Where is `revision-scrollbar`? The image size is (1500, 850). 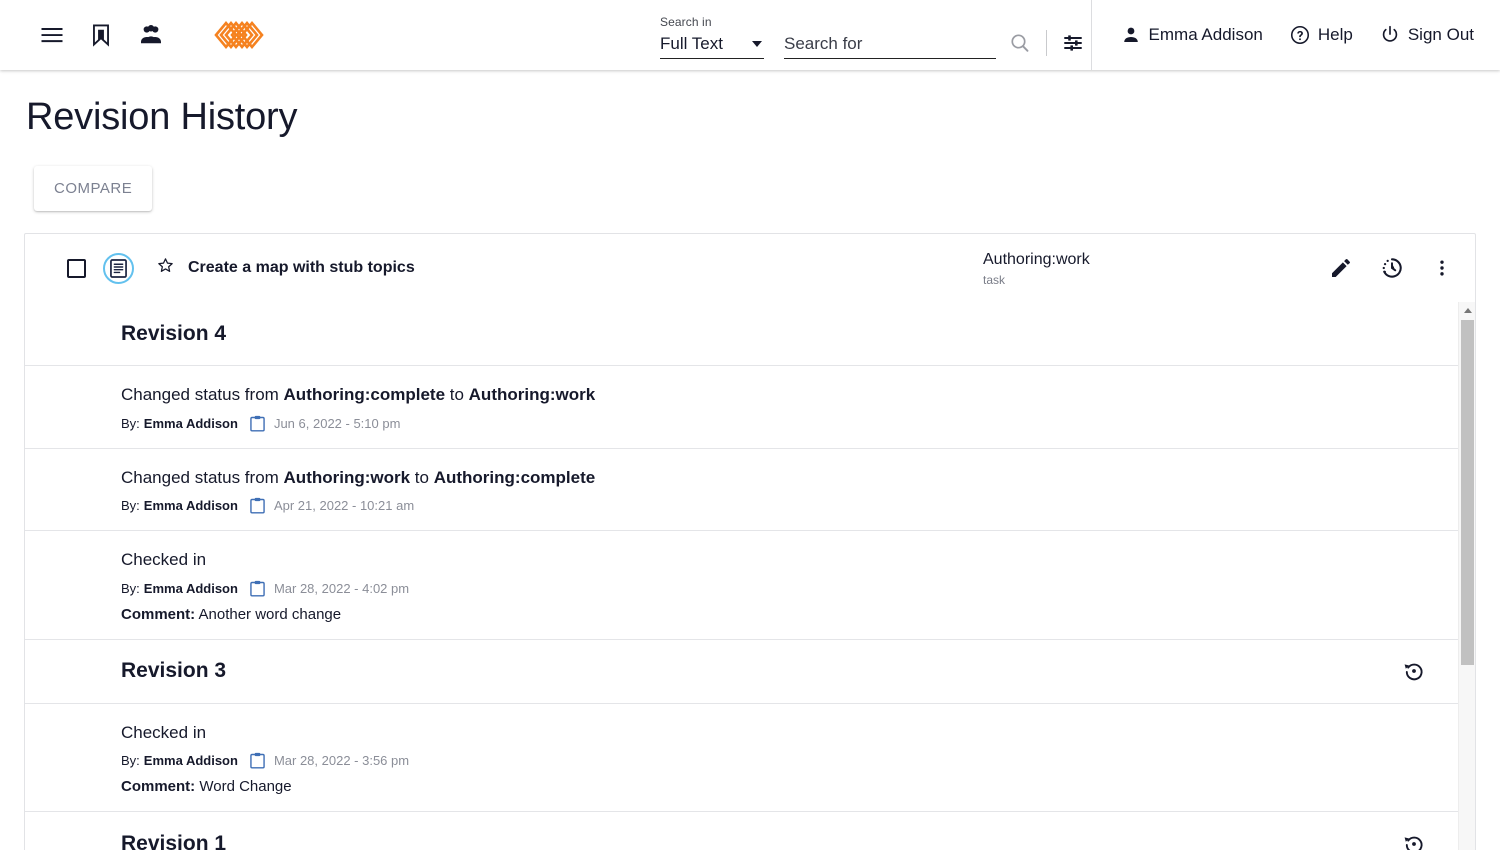 revision-scrollbar is located at coordinates (1466, 576).